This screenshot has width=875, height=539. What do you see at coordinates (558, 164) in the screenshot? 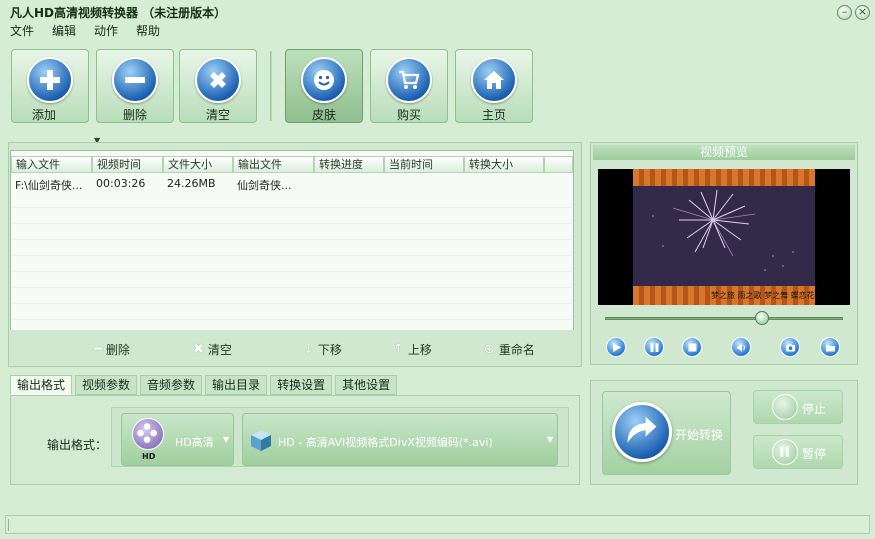
I see `column-header-filler` at bounding box center [558, 164].